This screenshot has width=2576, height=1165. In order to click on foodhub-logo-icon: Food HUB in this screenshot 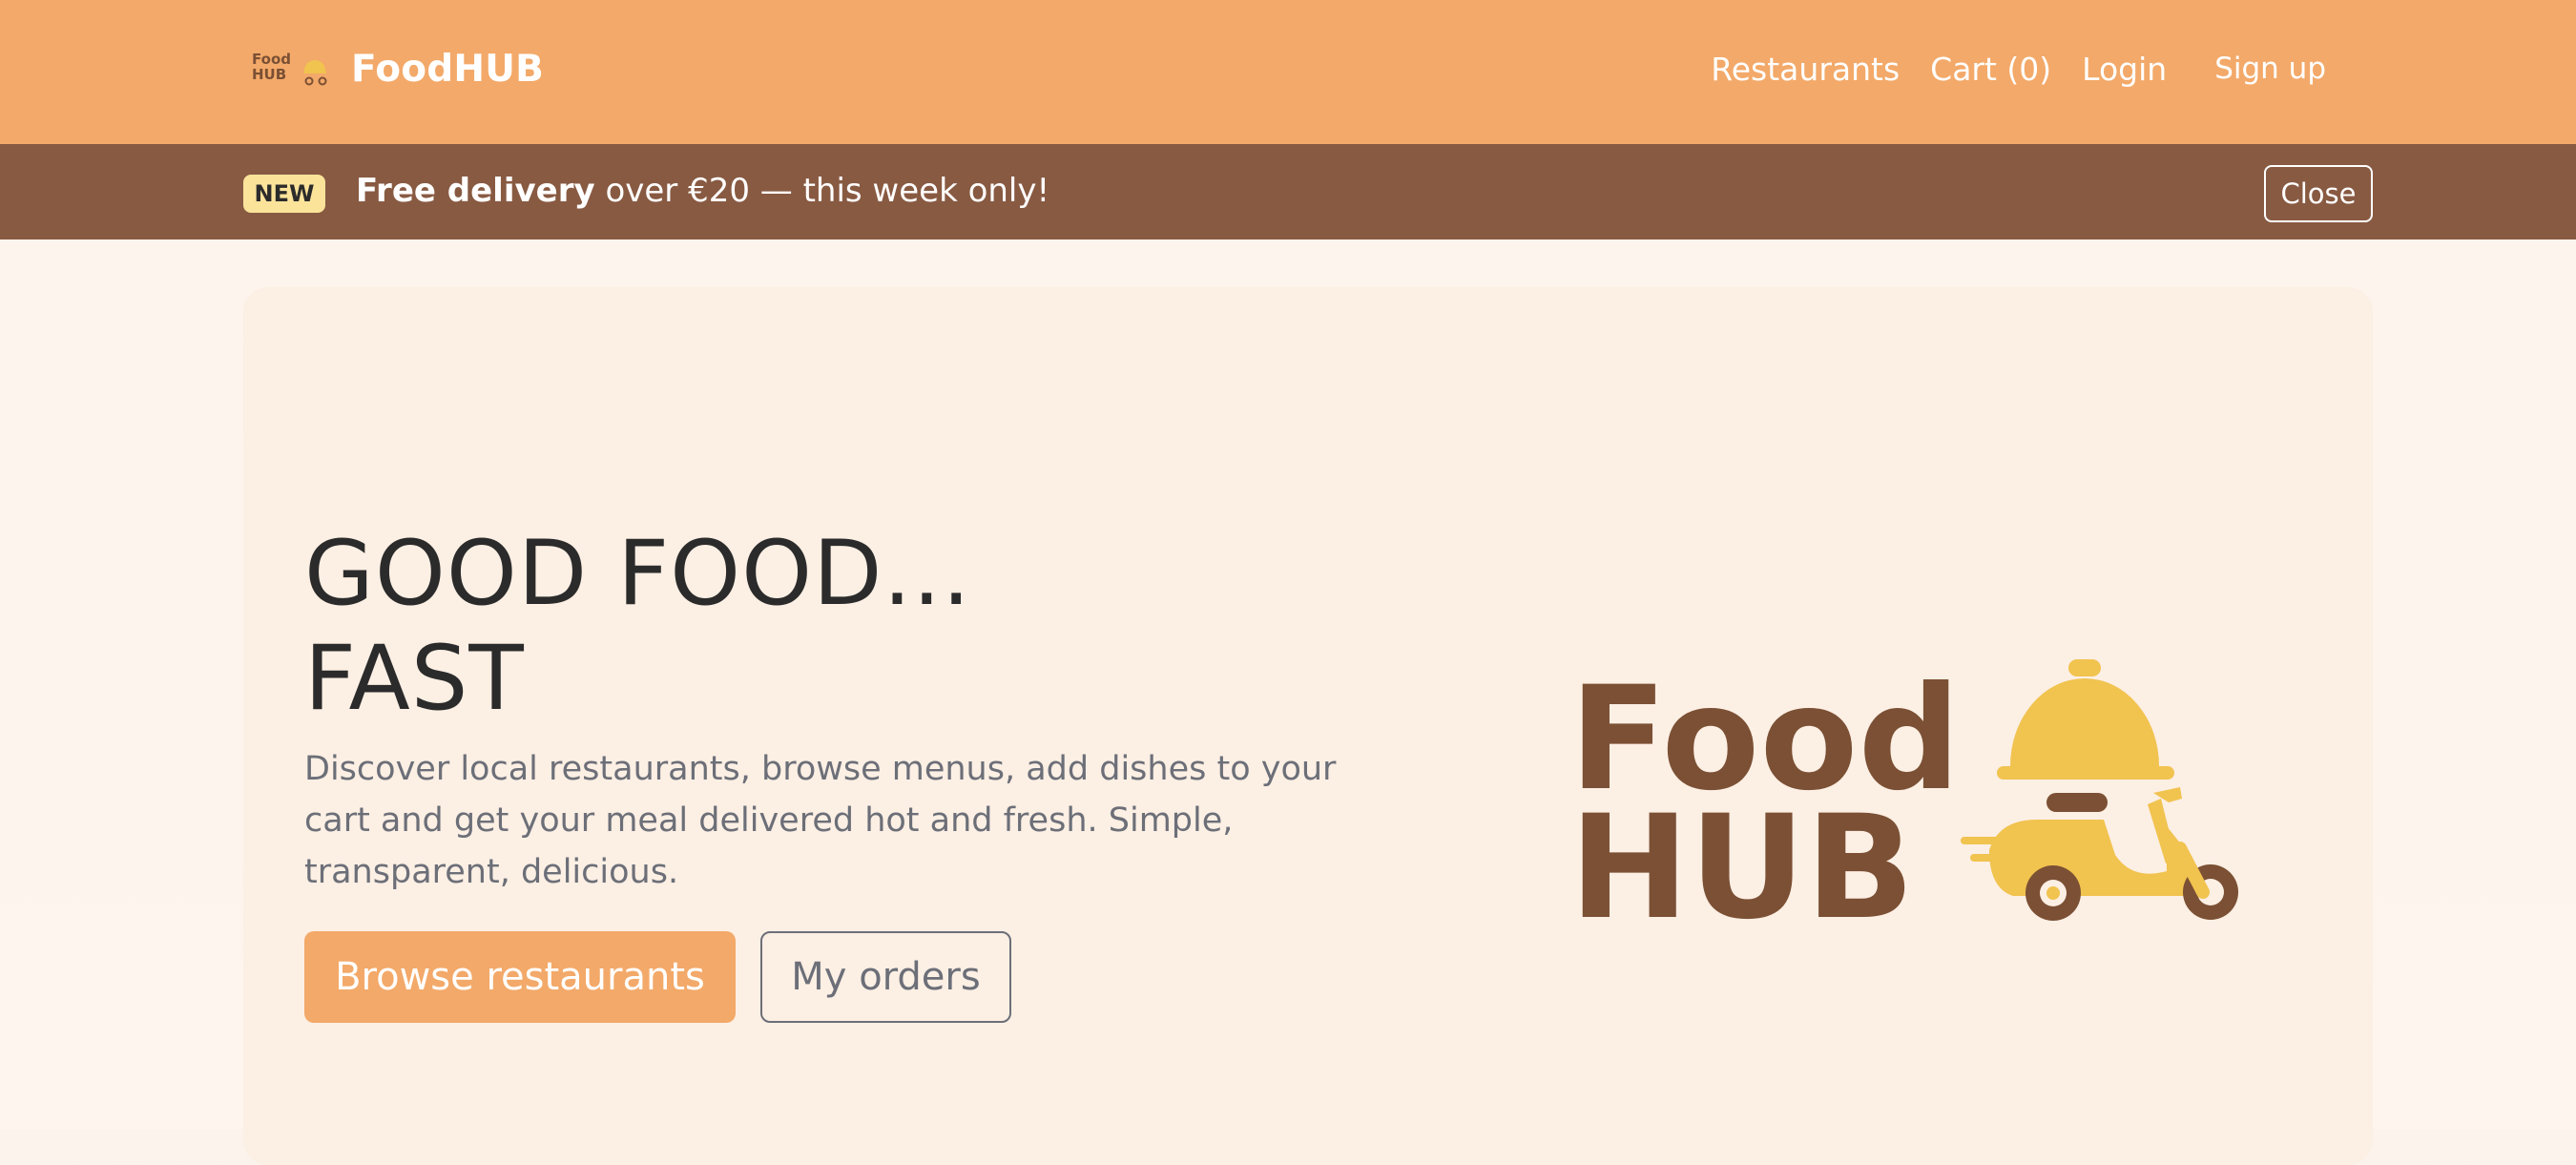, I will do `click(1903, 797)`.